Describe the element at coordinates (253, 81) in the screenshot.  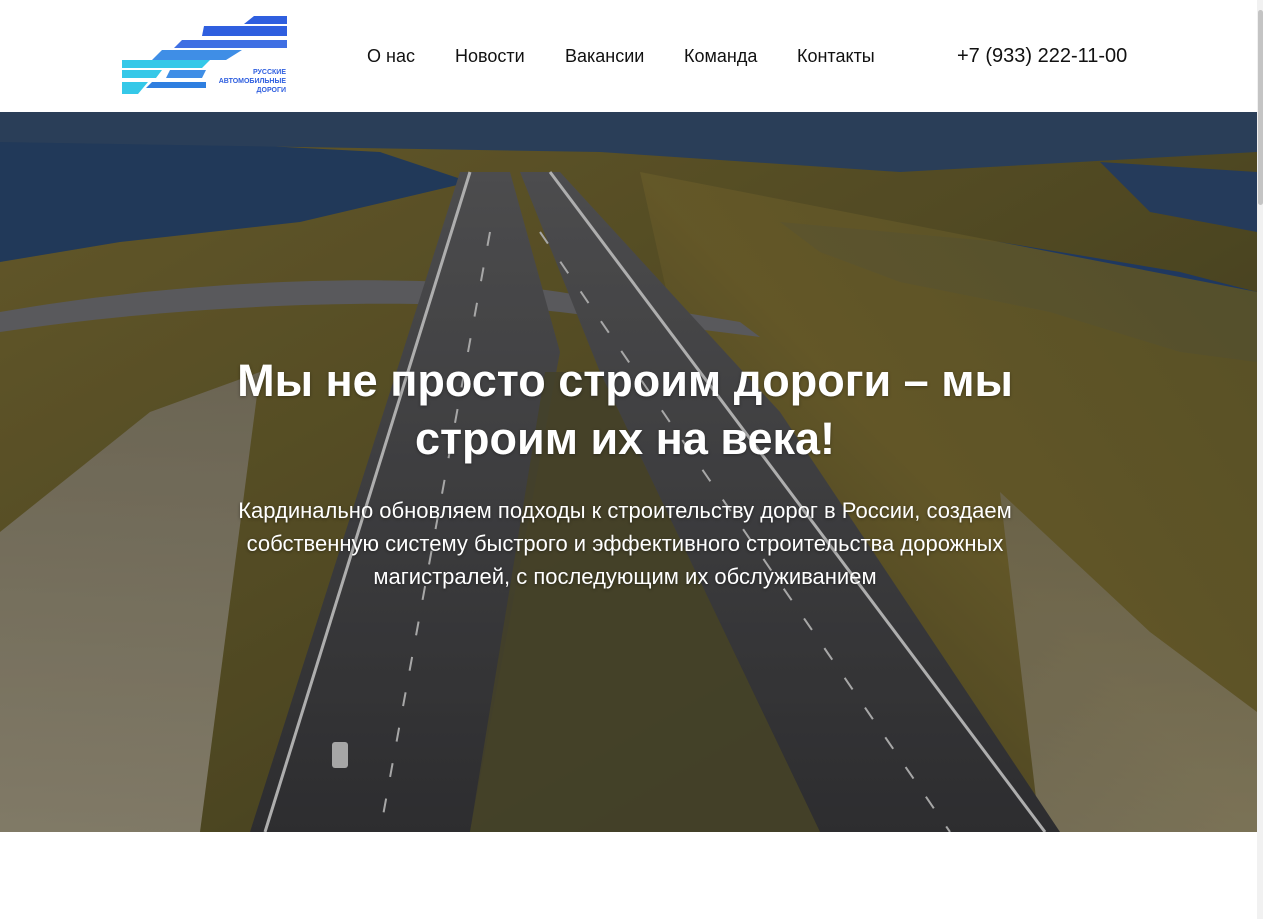
I see `svg-text: АВТОМОБИЛЬНЫЕ` at that location.